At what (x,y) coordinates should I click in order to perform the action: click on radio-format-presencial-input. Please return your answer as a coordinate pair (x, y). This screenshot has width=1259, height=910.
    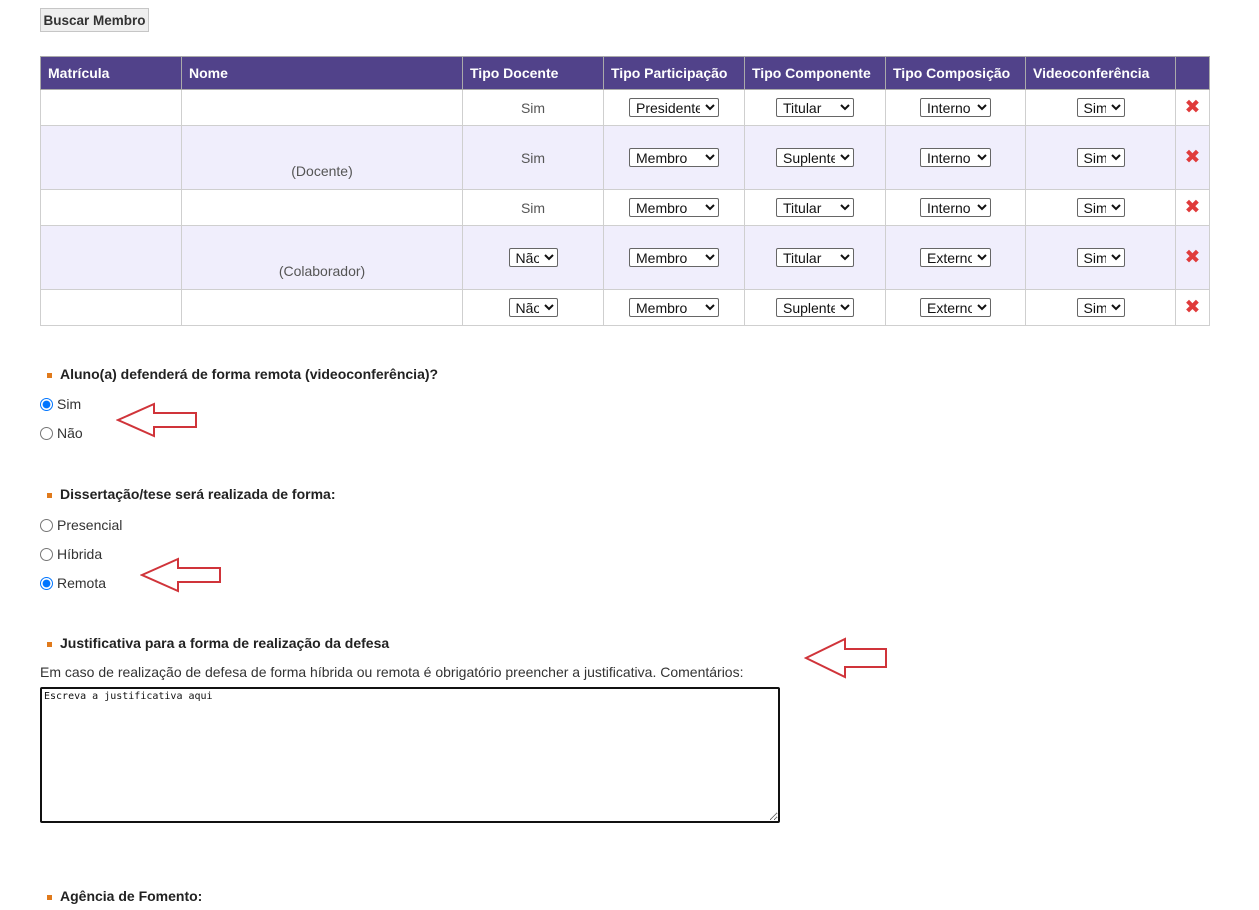
    Looking at the image, I should click on (46, 525).